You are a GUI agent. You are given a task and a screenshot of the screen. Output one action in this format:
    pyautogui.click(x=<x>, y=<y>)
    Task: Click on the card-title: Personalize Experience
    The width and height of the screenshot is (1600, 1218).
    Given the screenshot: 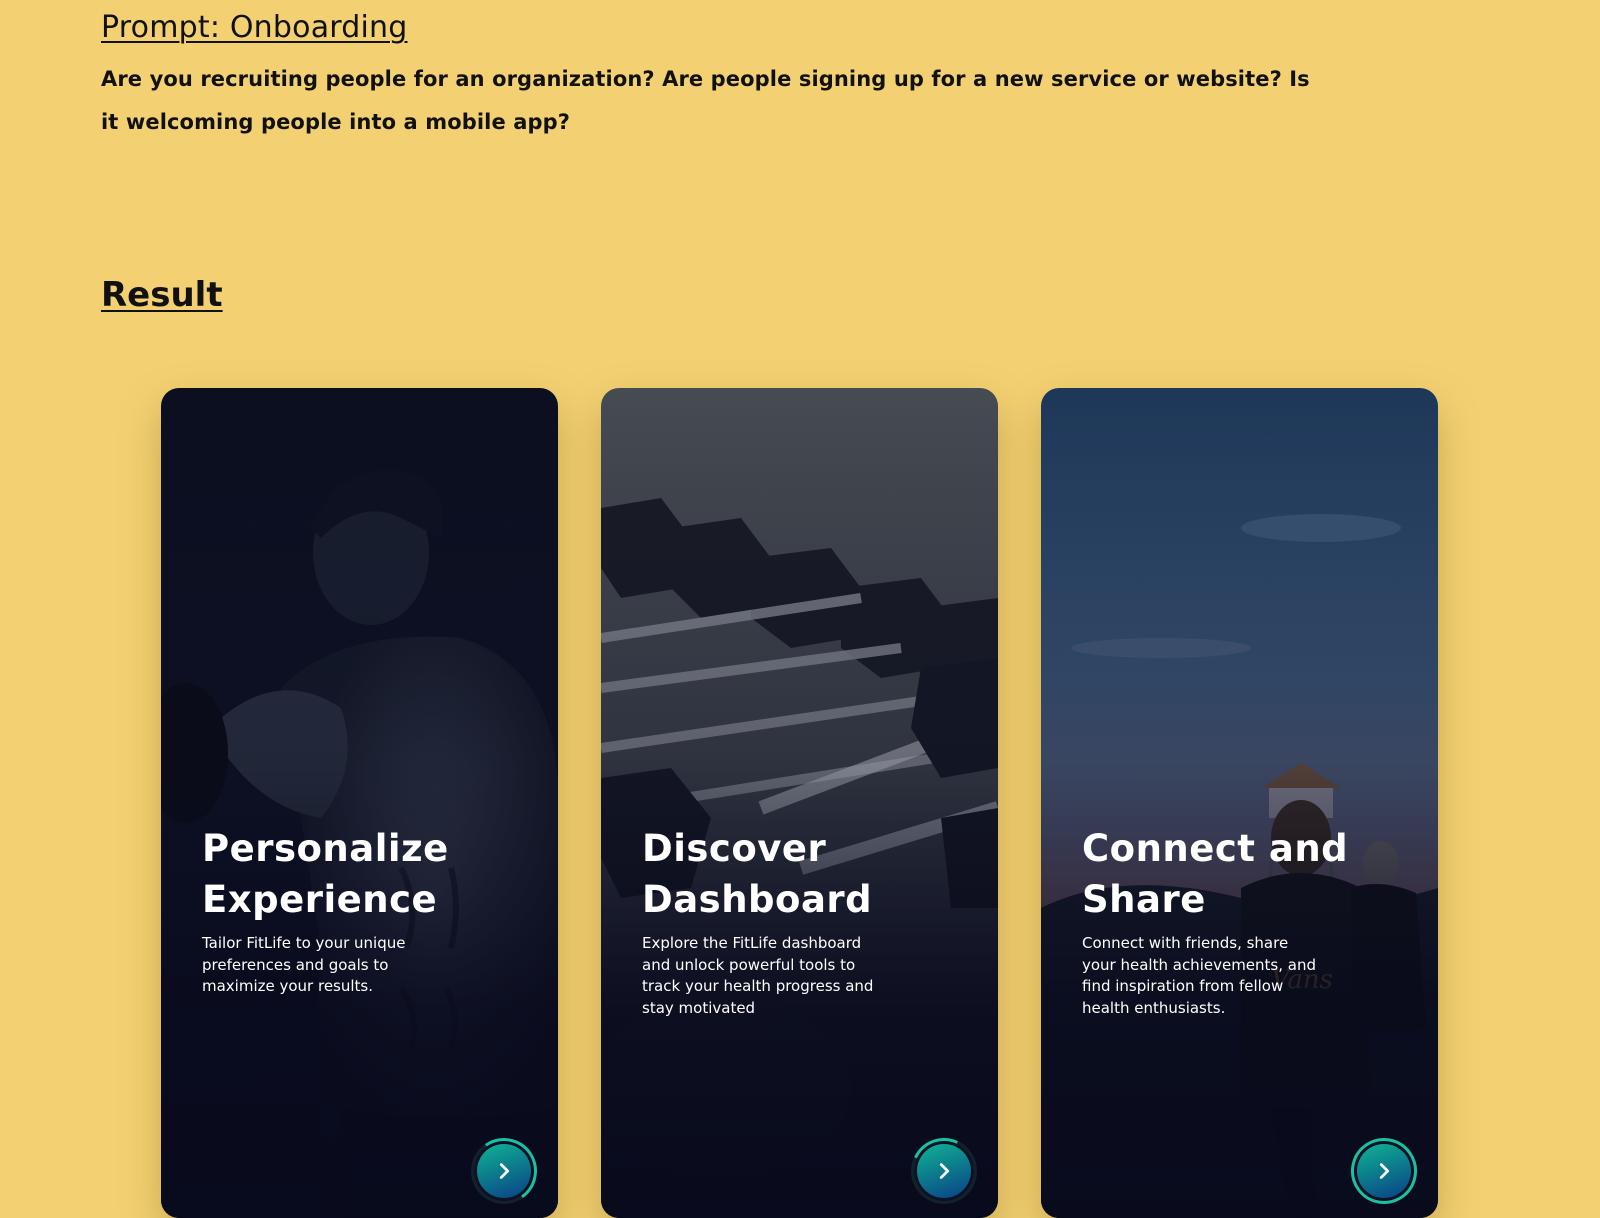 What is the action you would take?
    pyautogui.click(x=325, y=874)
    